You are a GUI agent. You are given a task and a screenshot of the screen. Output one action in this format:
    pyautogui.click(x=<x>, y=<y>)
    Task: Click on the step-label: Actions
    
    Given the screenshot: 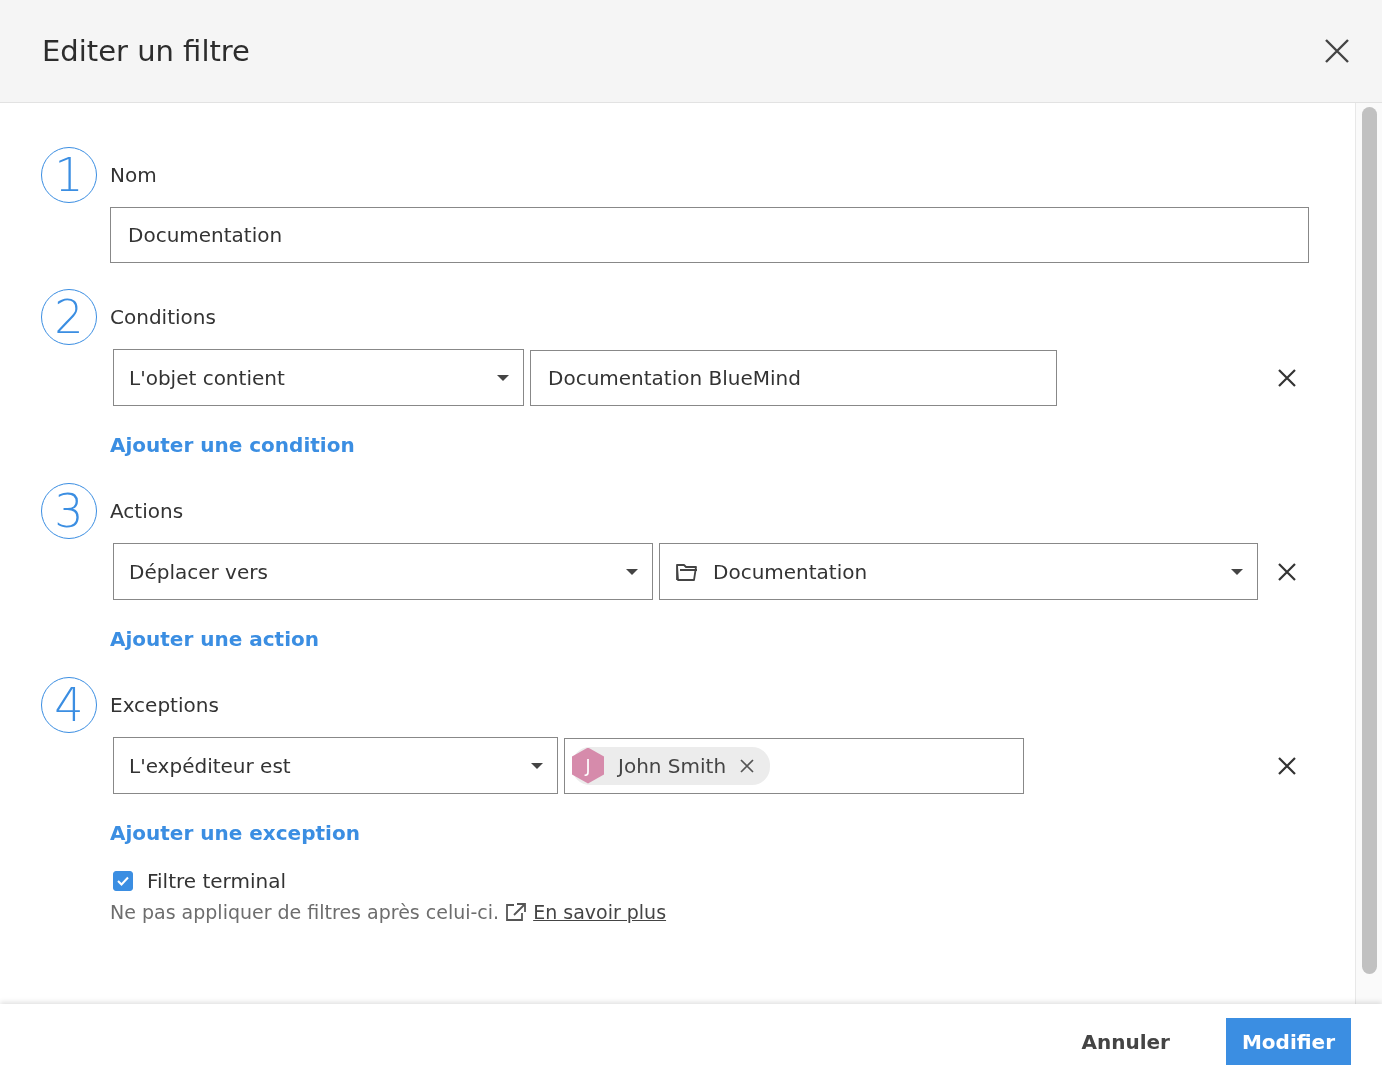 What is the action you would take?
    pyautogui.click(x=147, y=511)
    